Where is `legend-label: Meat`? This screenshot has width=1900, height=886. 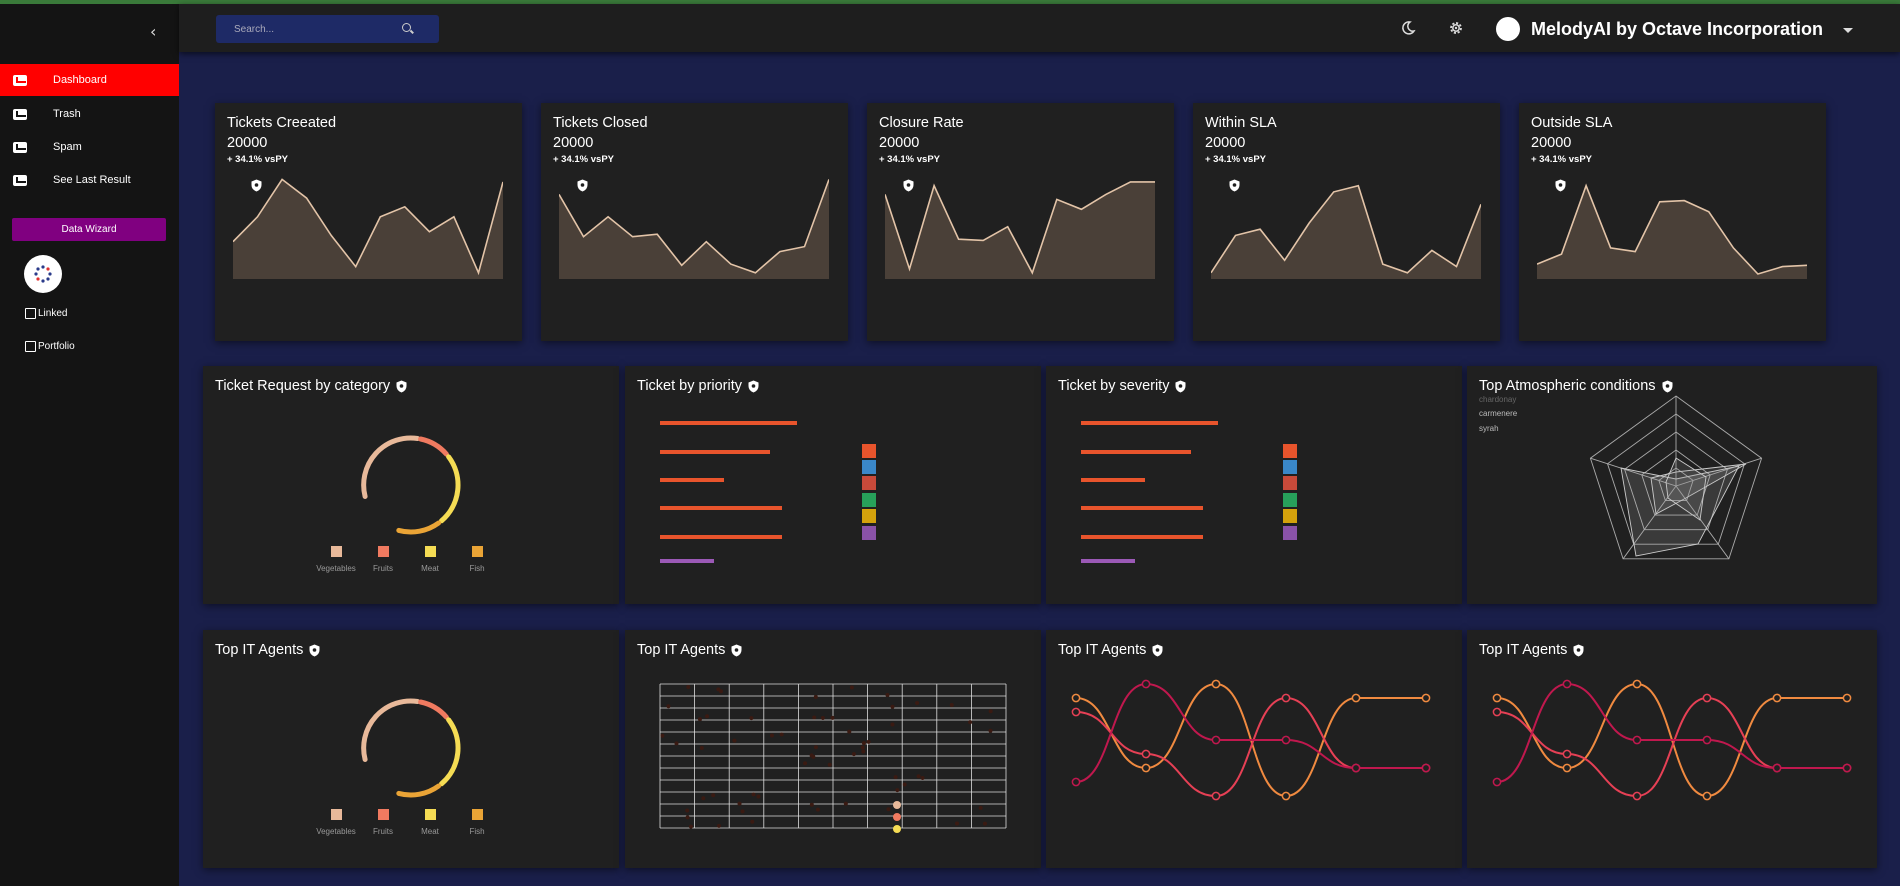 legend-label: Meat is located at coordinates (430, 831).